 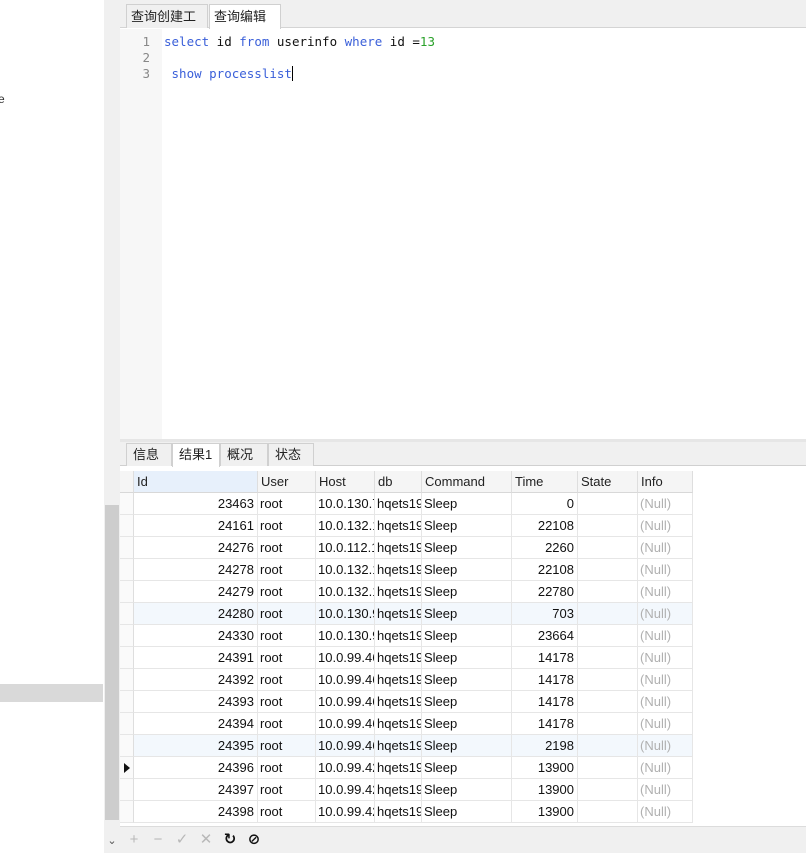 I want to click on column-header-user: User, so click(x=287, y=482).